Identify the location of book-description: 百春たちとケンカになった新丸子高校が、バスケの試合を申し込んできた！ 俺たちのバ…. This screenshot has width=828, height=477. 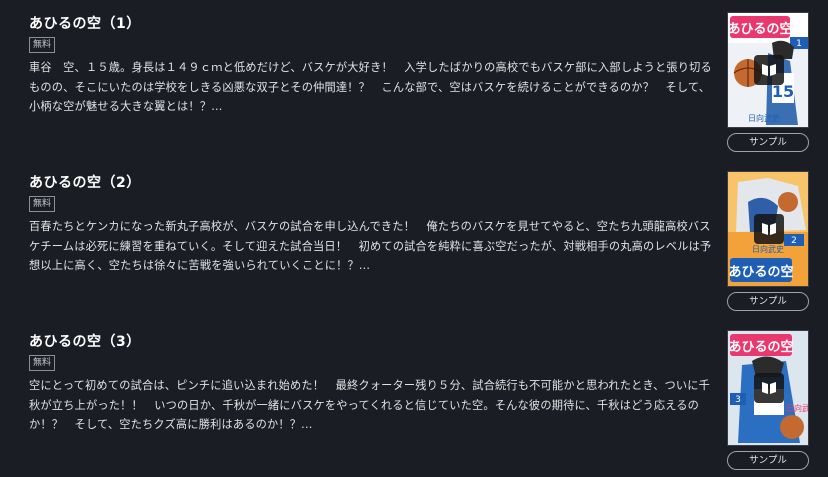
(370, 246).